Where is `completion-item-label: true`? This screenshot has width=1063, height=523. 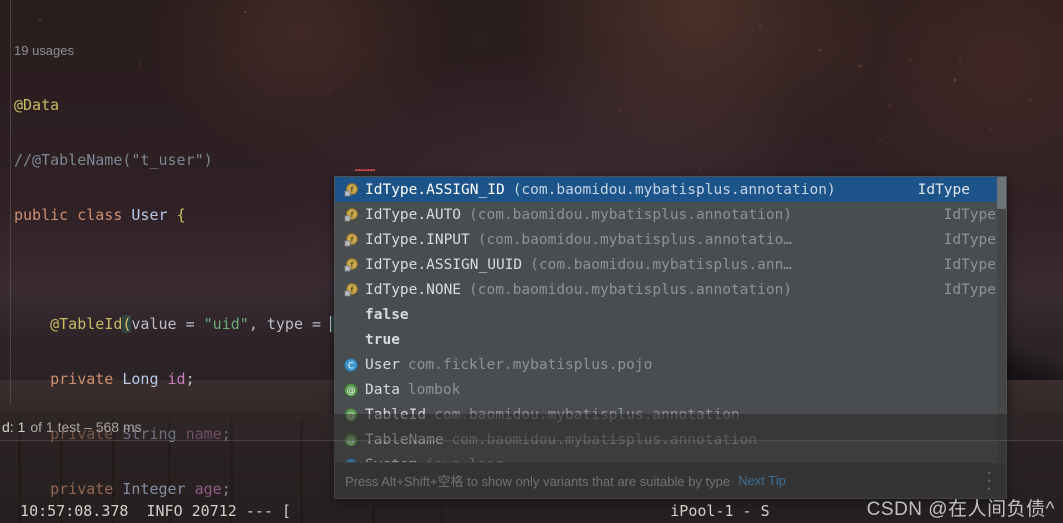
completion-item-label: true is located at coordinates (382, 339).